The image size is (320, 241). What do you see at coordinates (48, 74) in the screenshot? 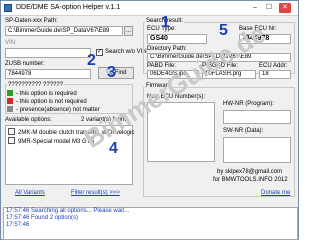
I see `zusb-field: 7844978` at bounding box center [48, 74].